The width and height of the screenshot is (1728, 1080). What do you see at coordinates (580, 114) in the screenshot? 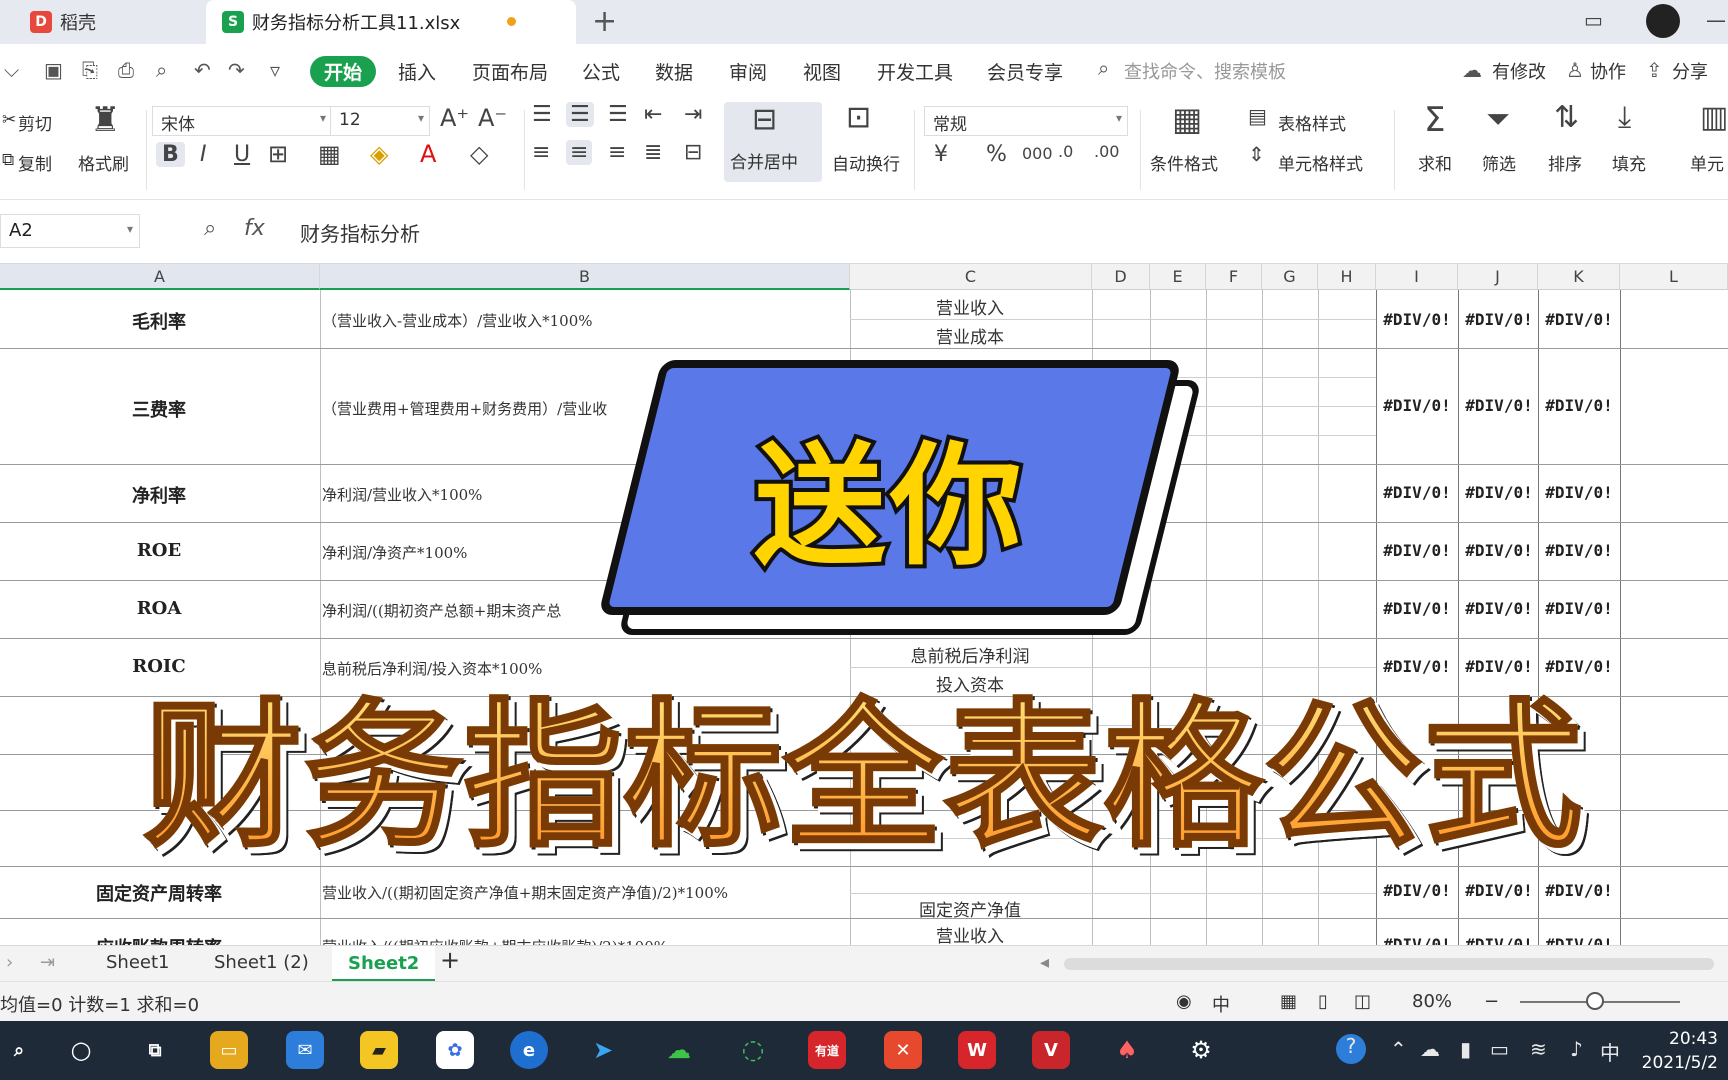
I see `align-middle-icon: ☰` at bounding box center [580, 114].